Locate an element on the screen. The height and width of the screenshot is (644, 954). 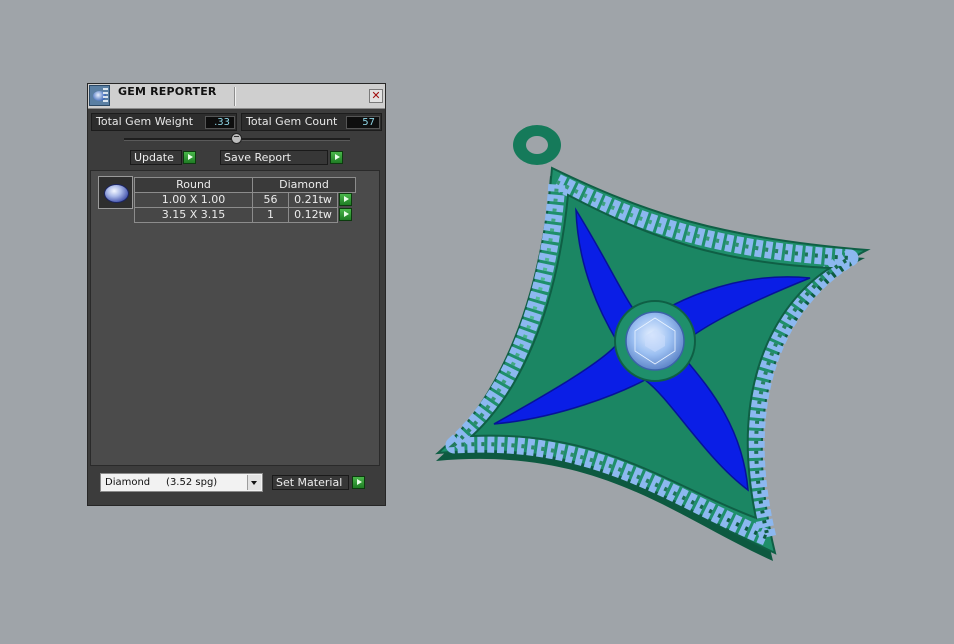
total-gem-count-label: Total Gem Count is located at coordinates (292, 121).